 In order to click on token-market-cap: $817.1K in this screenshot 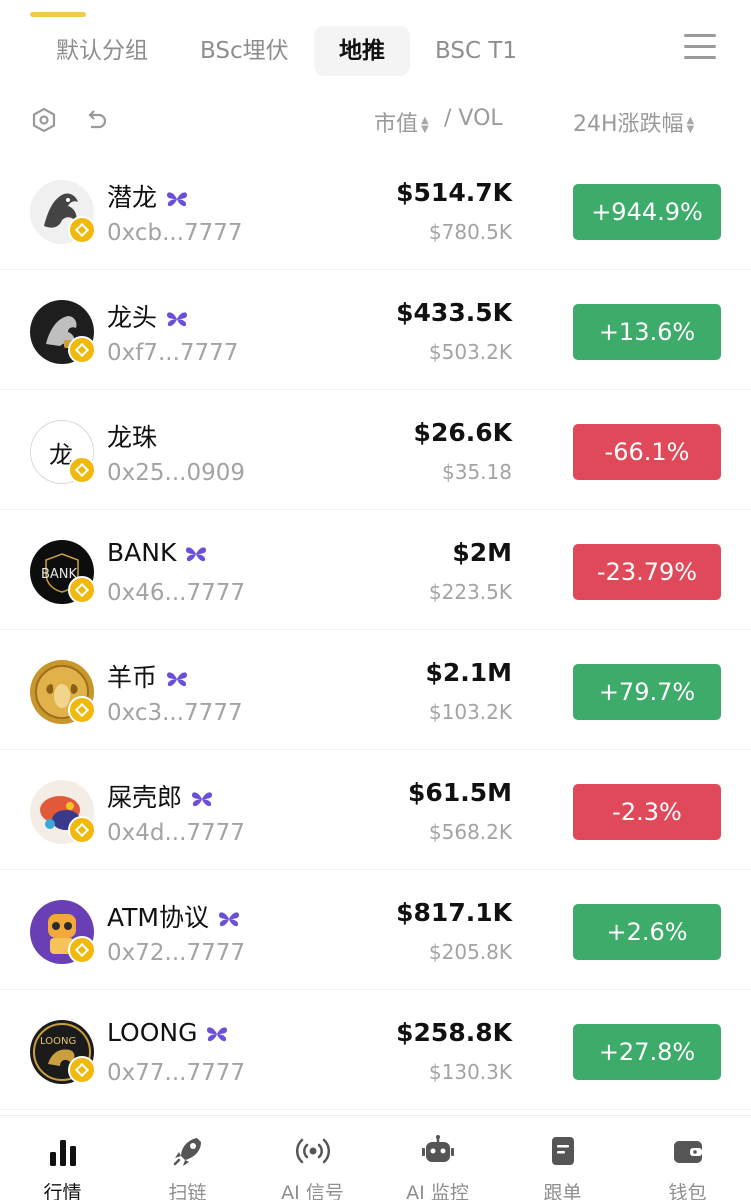, I will do `click(454, 912)`.